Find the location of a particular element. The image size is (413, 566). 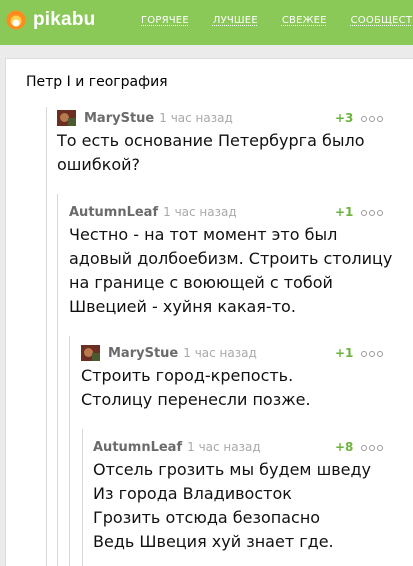

nav-fresh: СВЕЖЕЕ is located at coordinates (304, 20).